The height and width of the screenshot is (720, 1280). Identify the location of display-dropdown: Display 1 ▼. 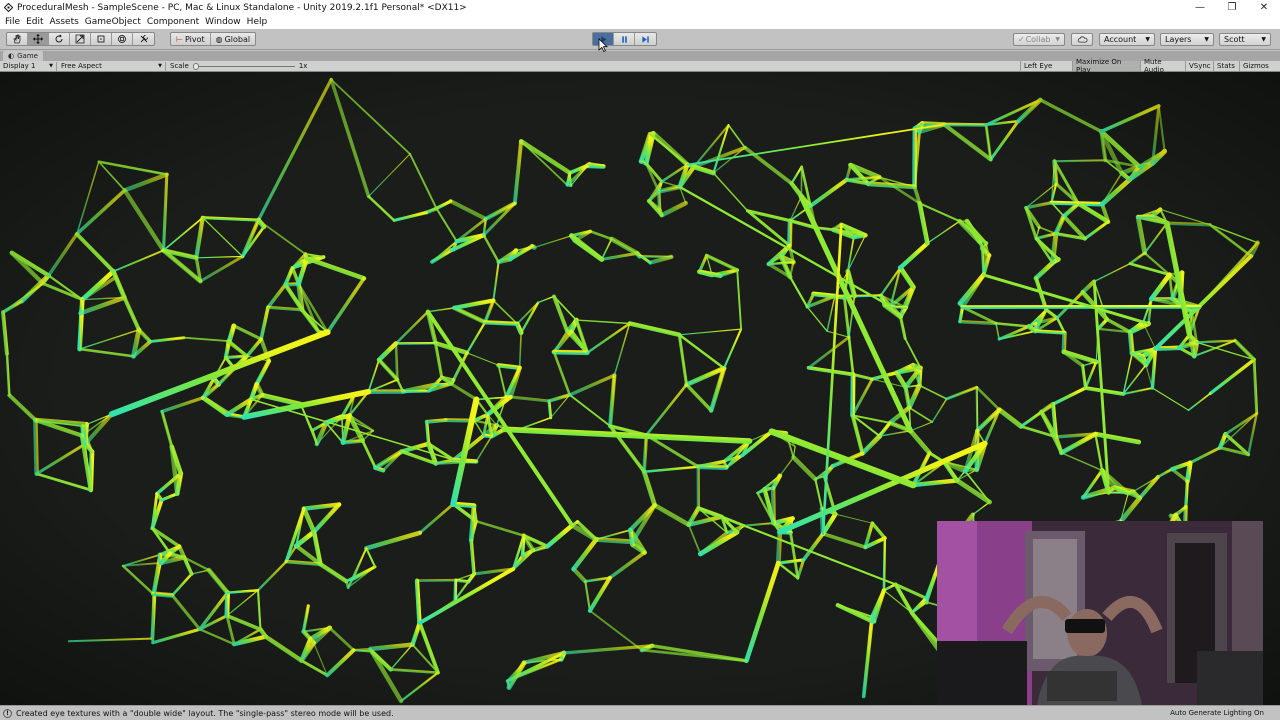
(28, 66).